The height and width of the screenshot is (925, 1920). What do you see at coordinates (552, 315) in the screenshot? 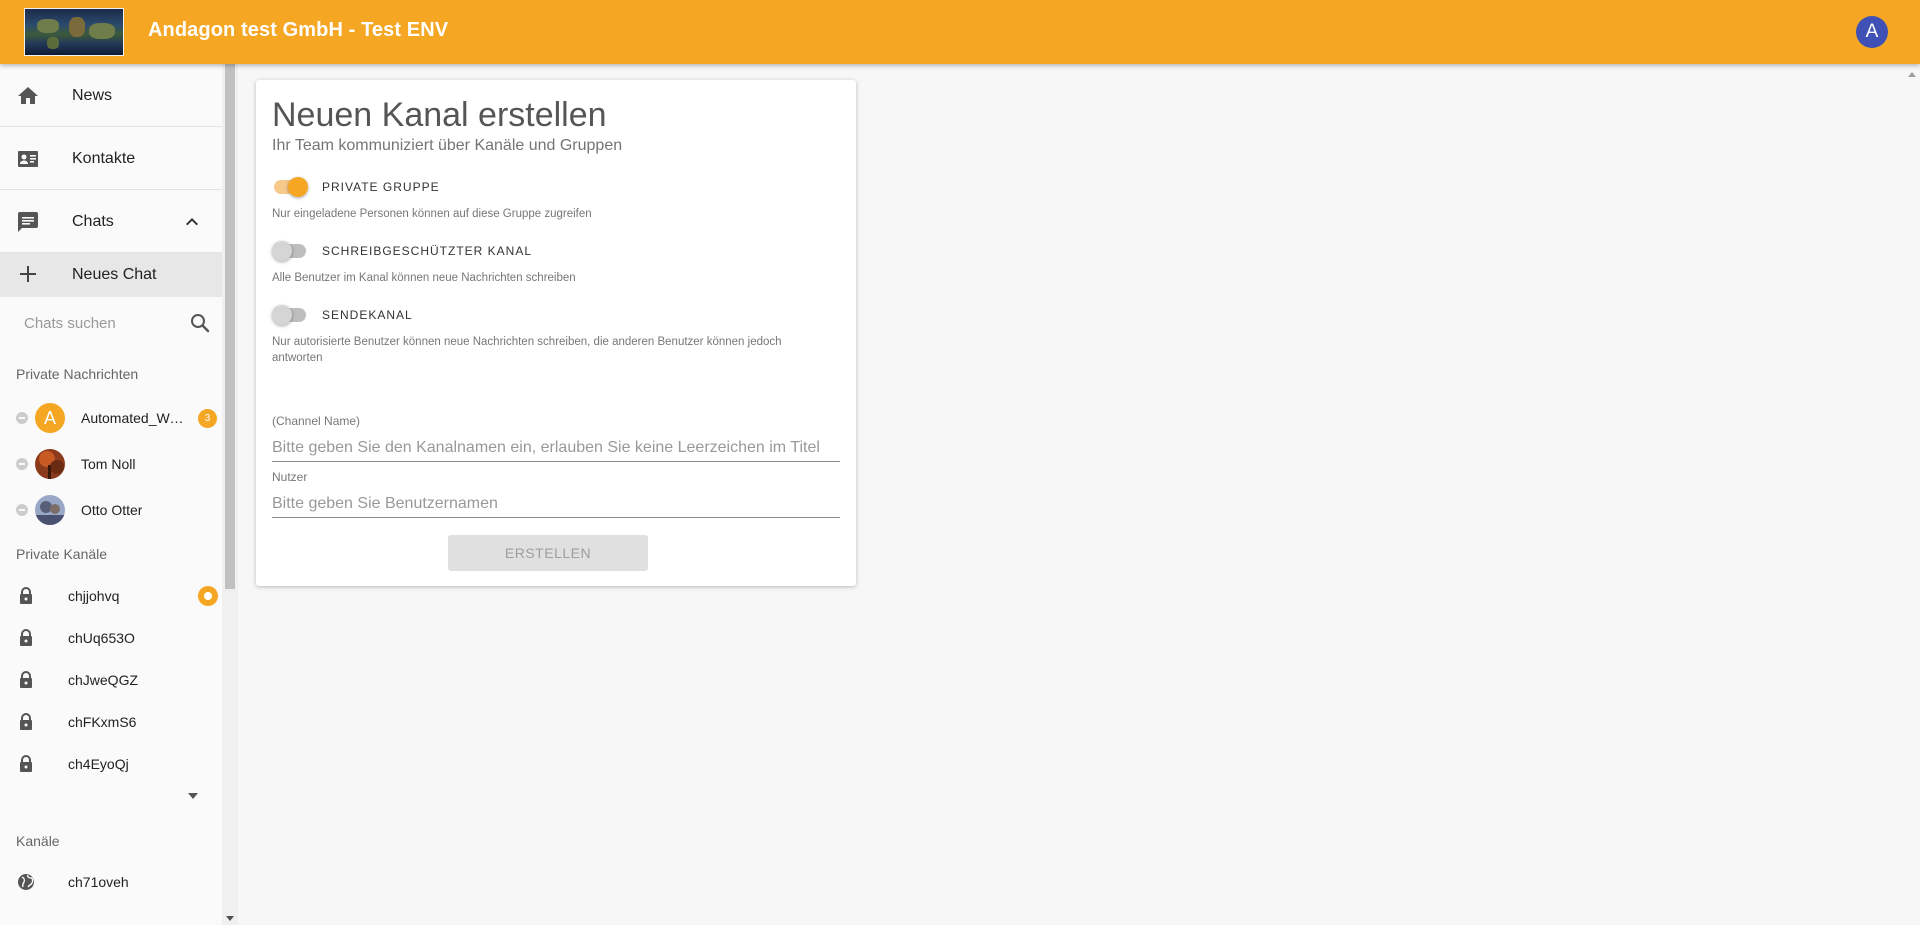
I see `broadcast-row: SENDEKANAL` at bounding box center [552, 315].